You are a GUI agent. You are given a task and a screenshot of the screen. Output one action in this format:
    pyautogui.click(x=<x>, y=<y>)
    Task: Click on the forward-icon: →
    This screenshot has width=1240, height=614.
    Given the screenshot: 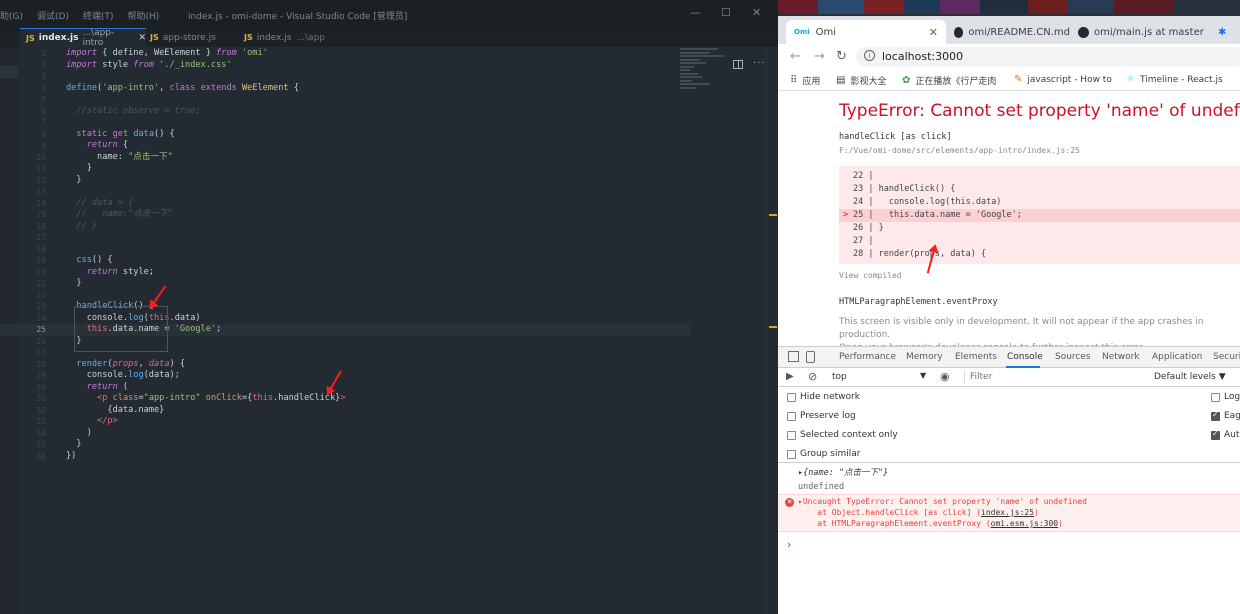 What is the action you would take?
    pyautogui.click(x=819, y=56)
    